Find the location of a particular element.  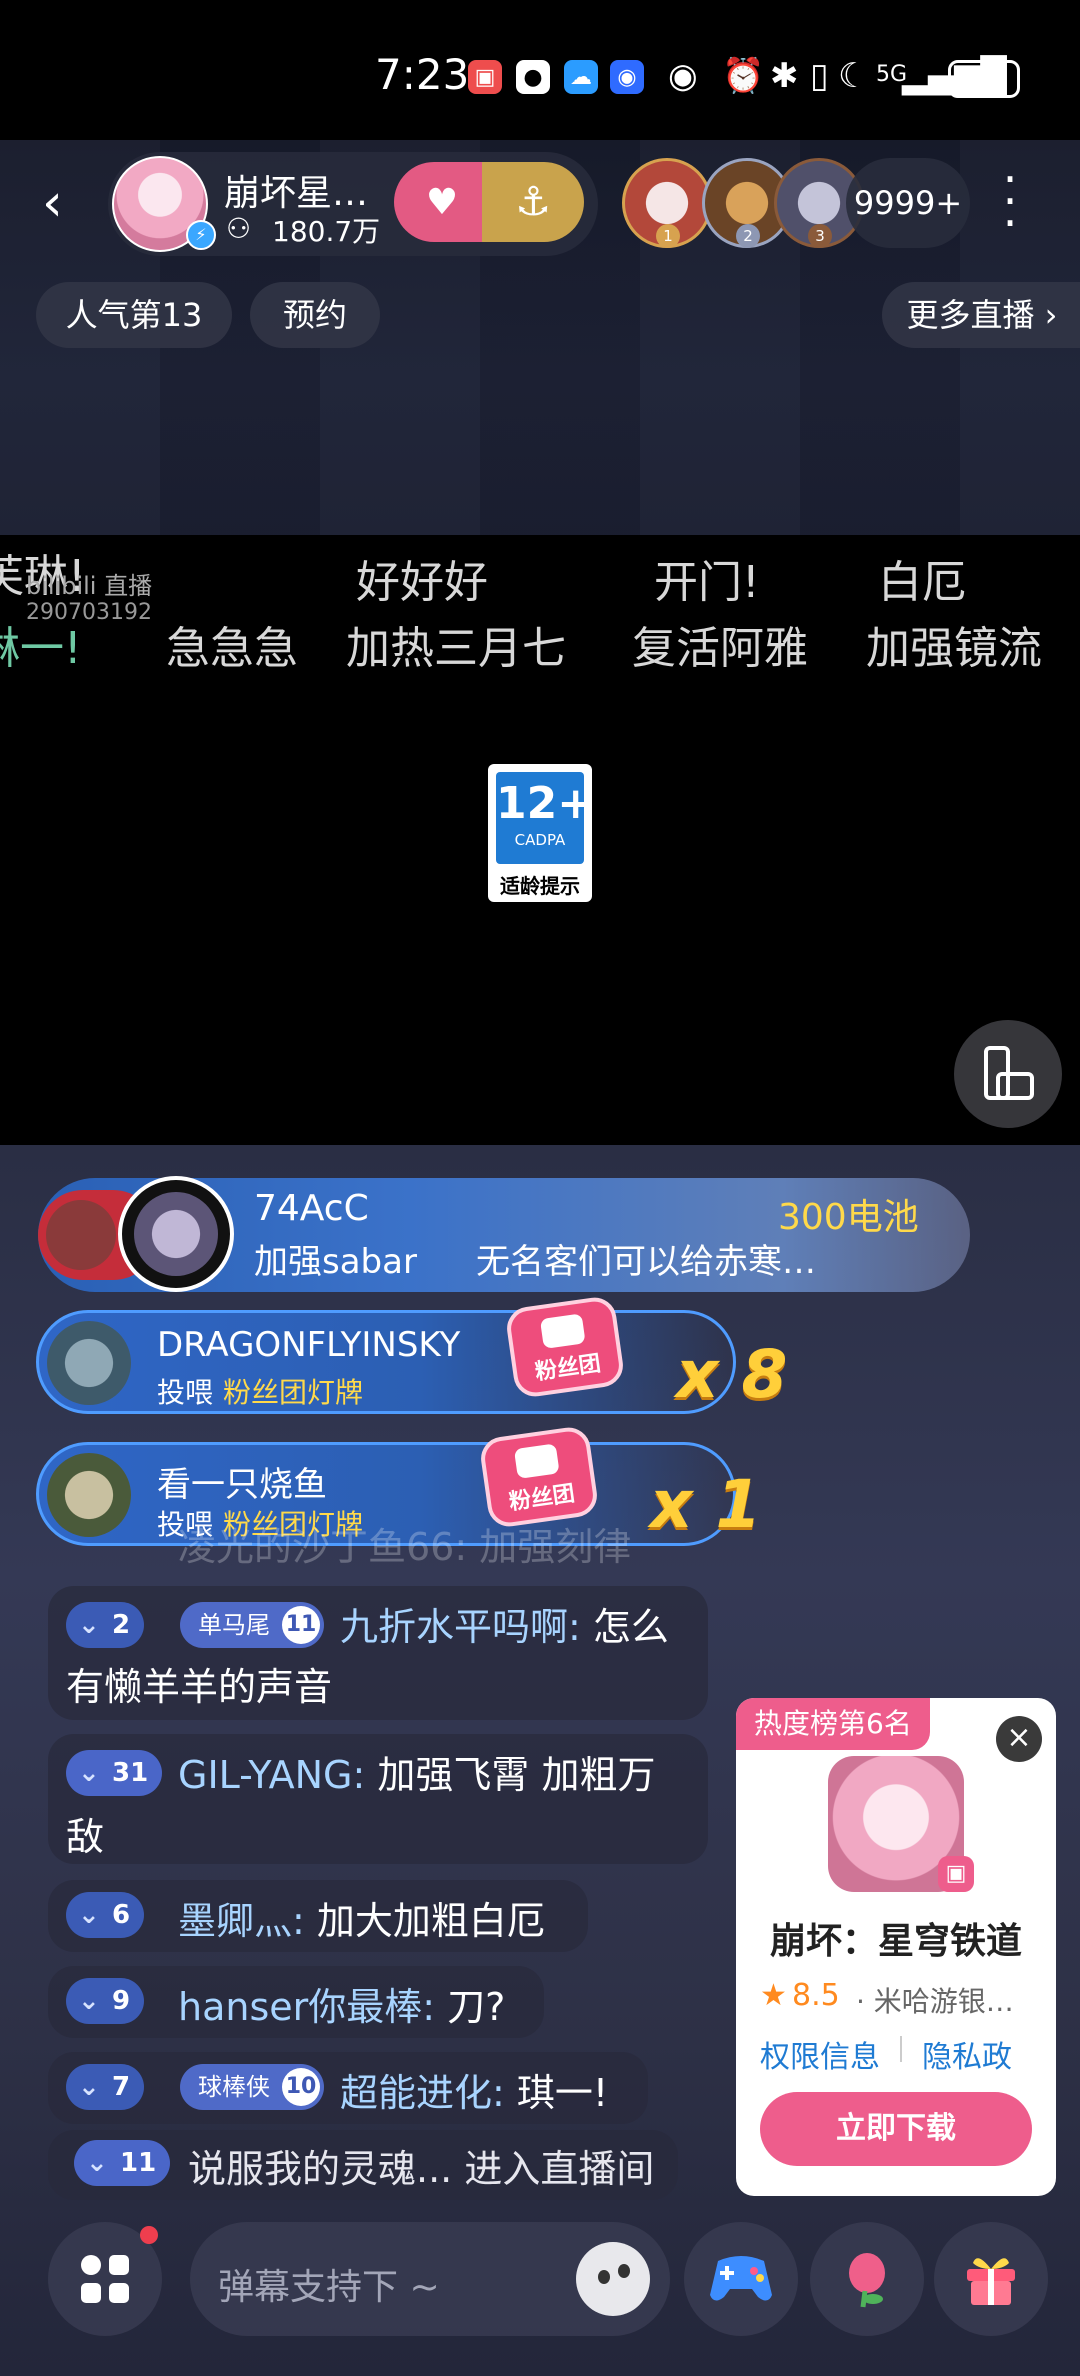

gift-flower-button is located at coordinates (867, 2279).